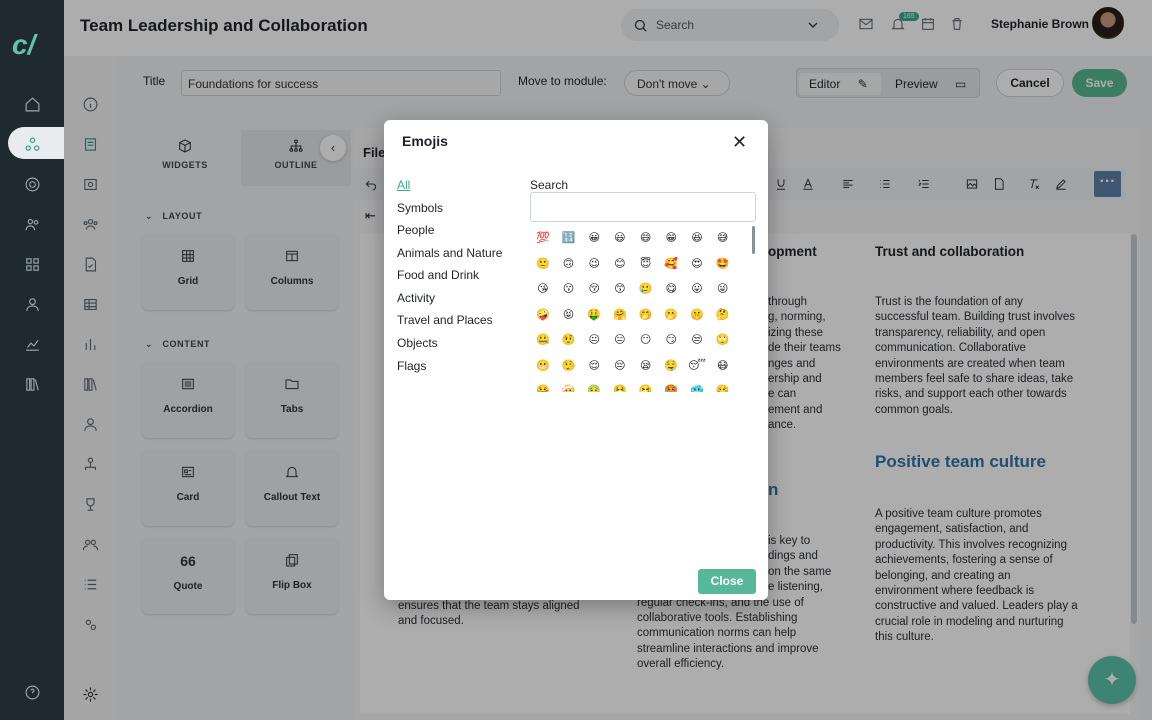 The image size is (1152, 720). I want to click on emoji-cell: 😔, so click(620, 366).